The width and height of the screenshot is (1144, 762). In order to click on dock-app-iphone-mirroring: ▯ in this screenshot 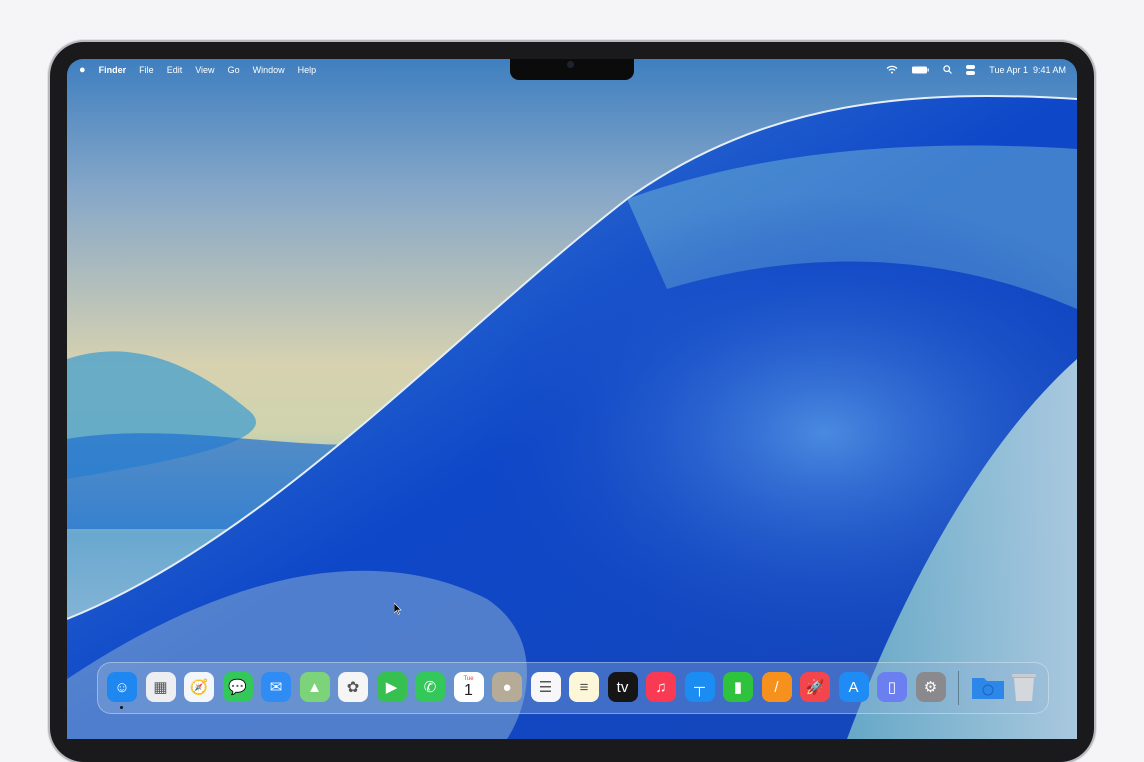, I will do `click(892, 687)`.